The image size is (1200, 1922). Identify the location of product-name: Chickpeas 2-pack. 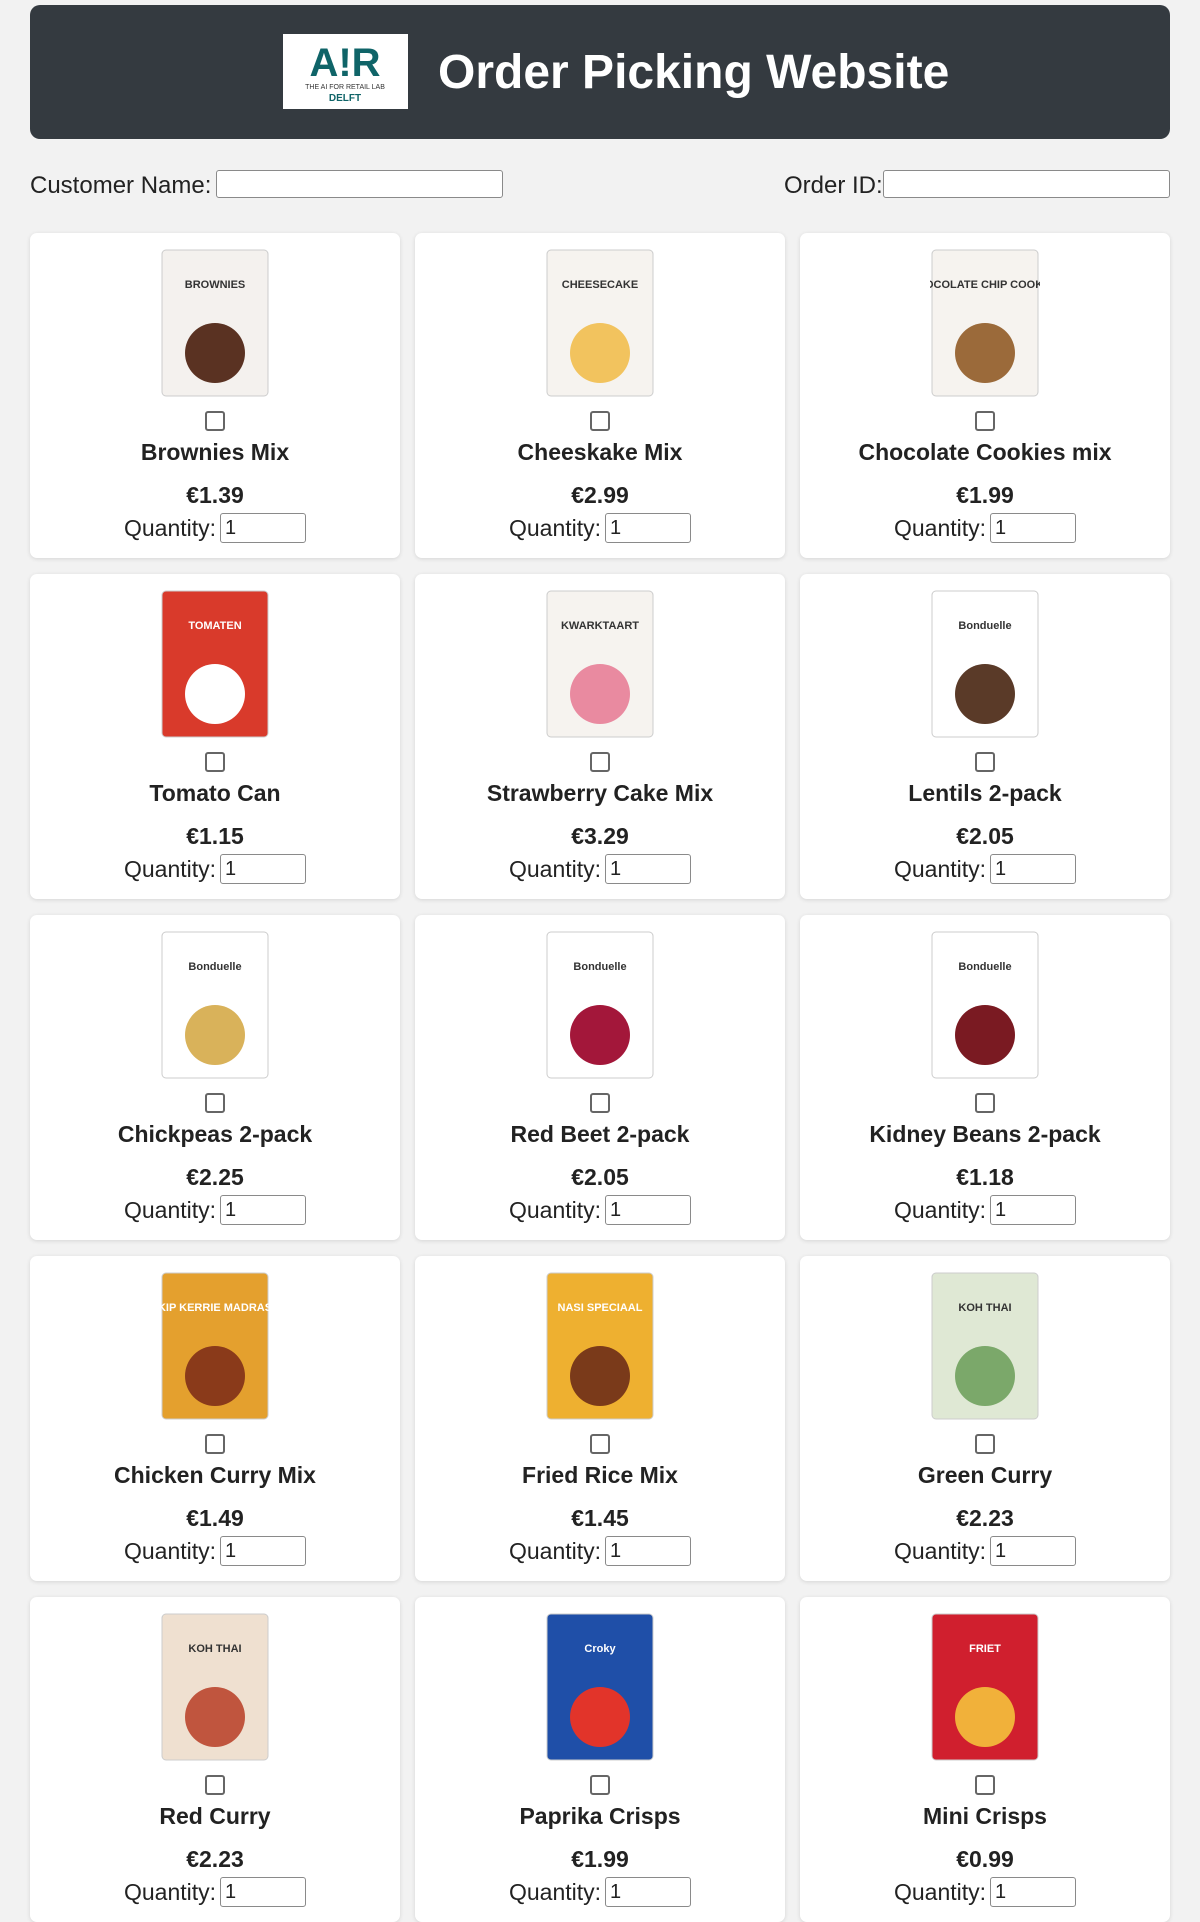
(215, 1134).